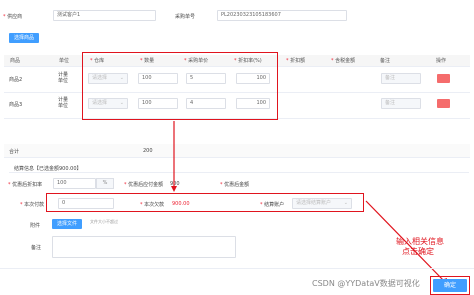 This screenshot has width=474, height=295. I want to click on annotation-text: 输入相关信息 点击确定, so click(420, 247).